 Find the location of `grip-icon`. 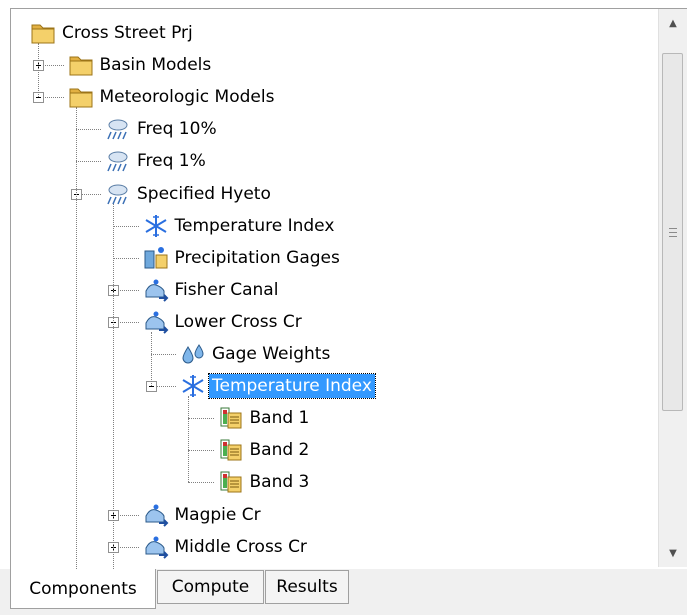

grip-icon is located at coordinates (672, 232).